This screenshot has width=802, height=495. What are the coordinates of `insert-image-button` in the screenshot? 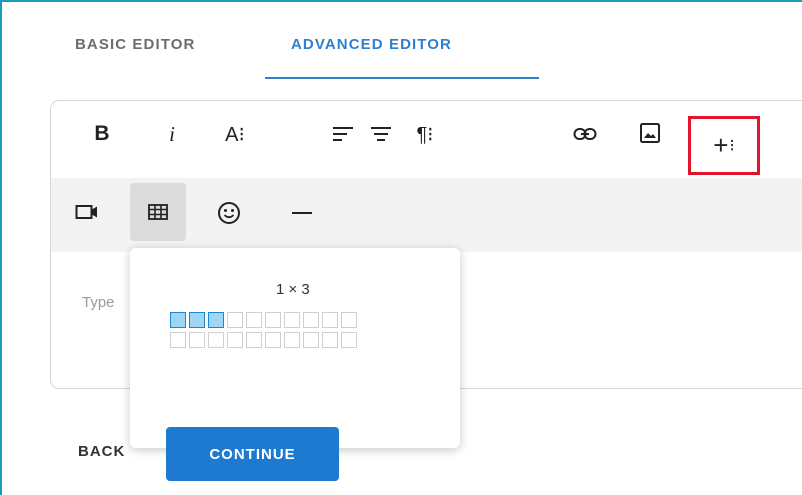 It's located at (650, 133).